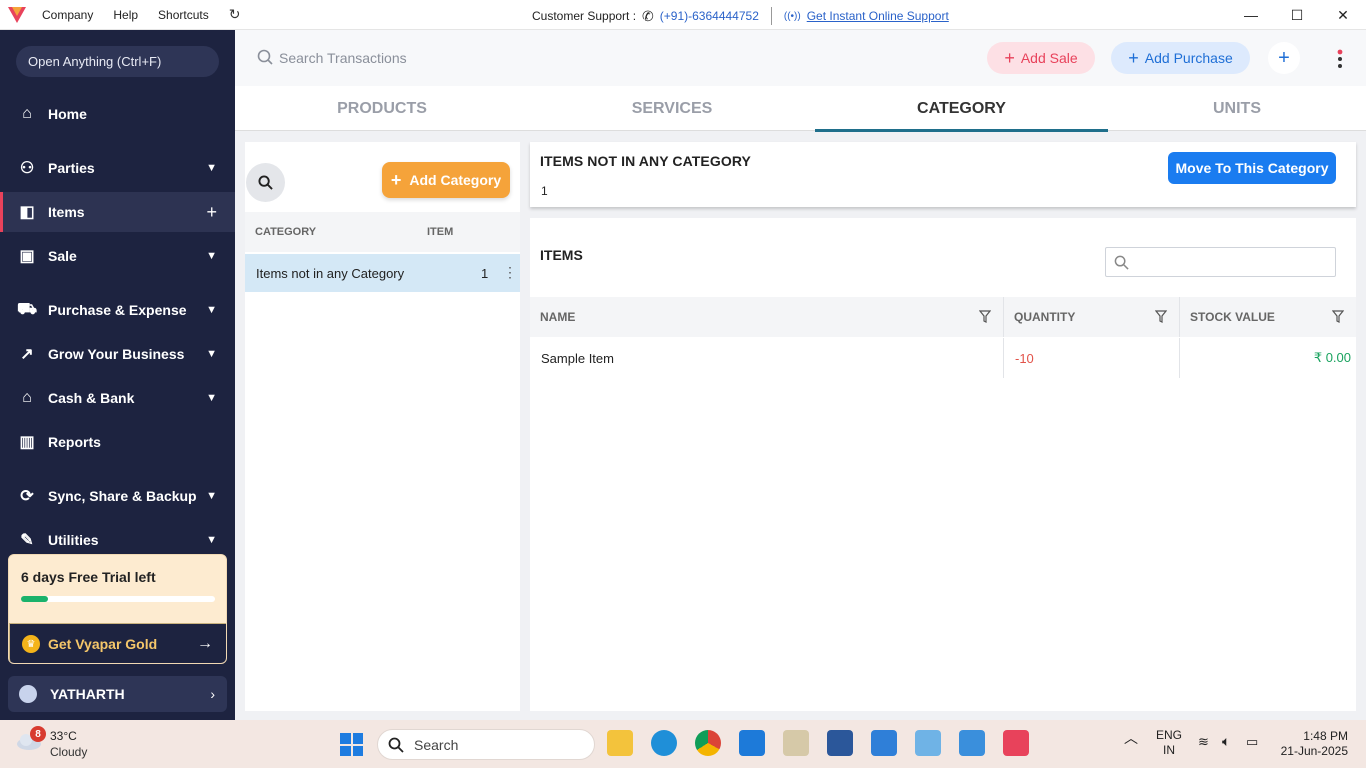  What do you see at coordinates (17, 14) in the screenshot?
I see `vyapar-logo-icon` at bounding box center [17, 14].